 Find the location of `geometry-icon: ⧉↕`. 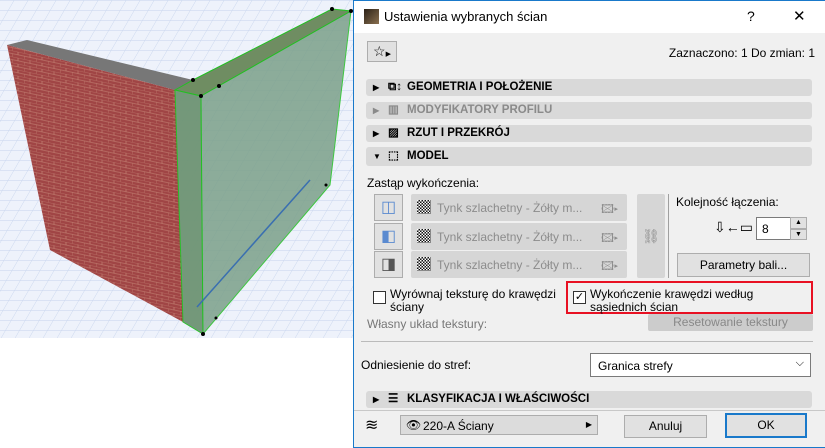

geometry-icon: ⧉↕ is located at coordinates (395, 87).